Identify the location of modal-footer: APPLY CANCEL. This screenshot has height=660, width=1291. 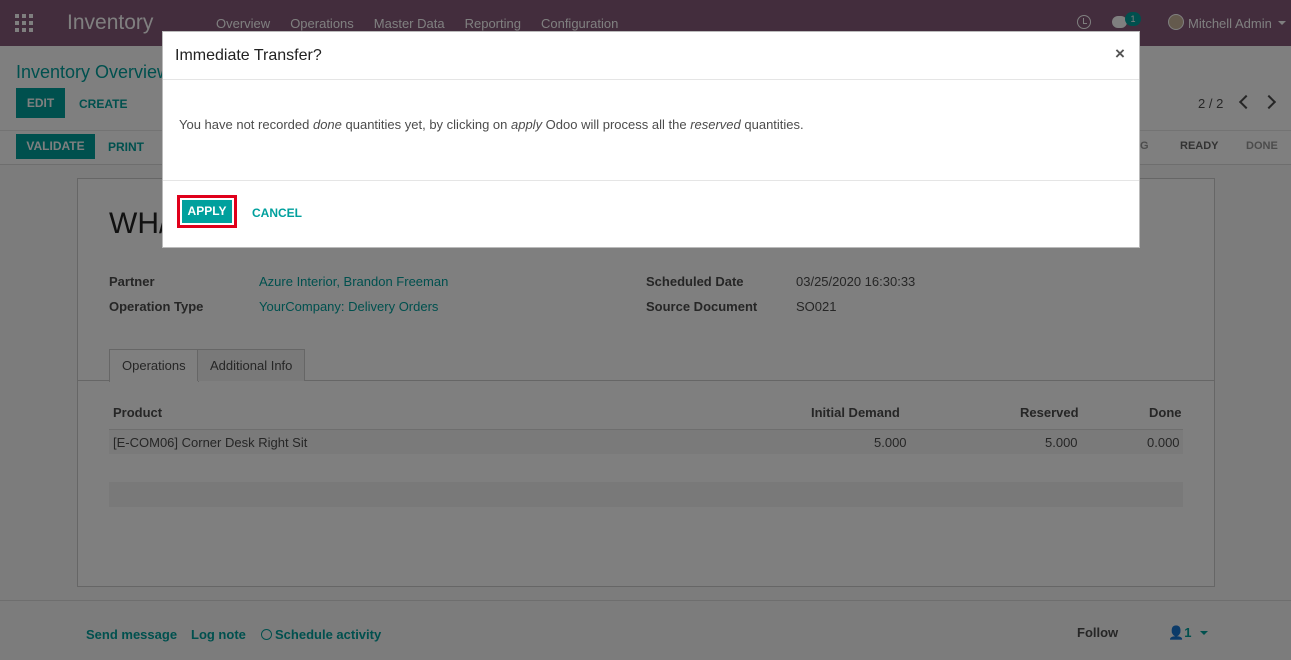
(651, 214).